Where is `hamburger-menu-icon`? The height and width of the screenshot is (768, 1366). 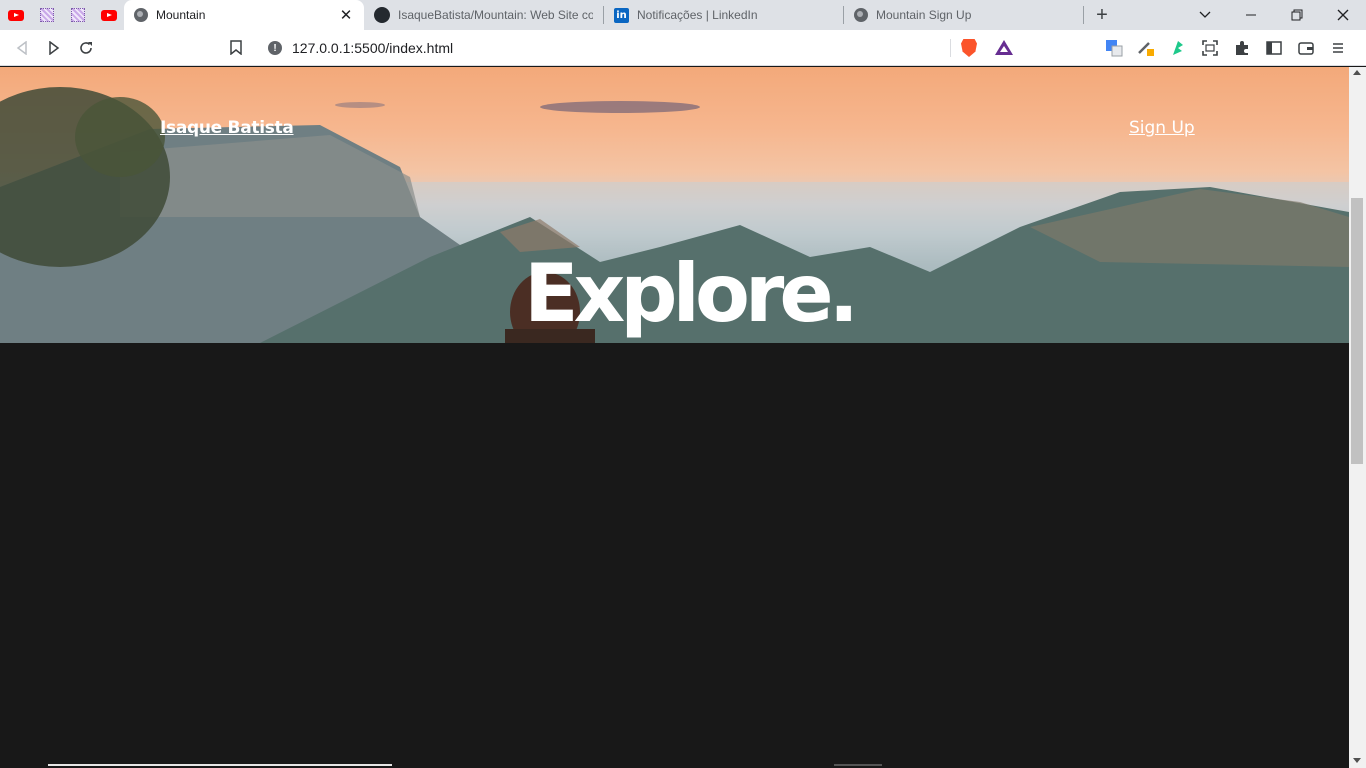
hamburger-menu-icon is located at coordinates (1338, 48).